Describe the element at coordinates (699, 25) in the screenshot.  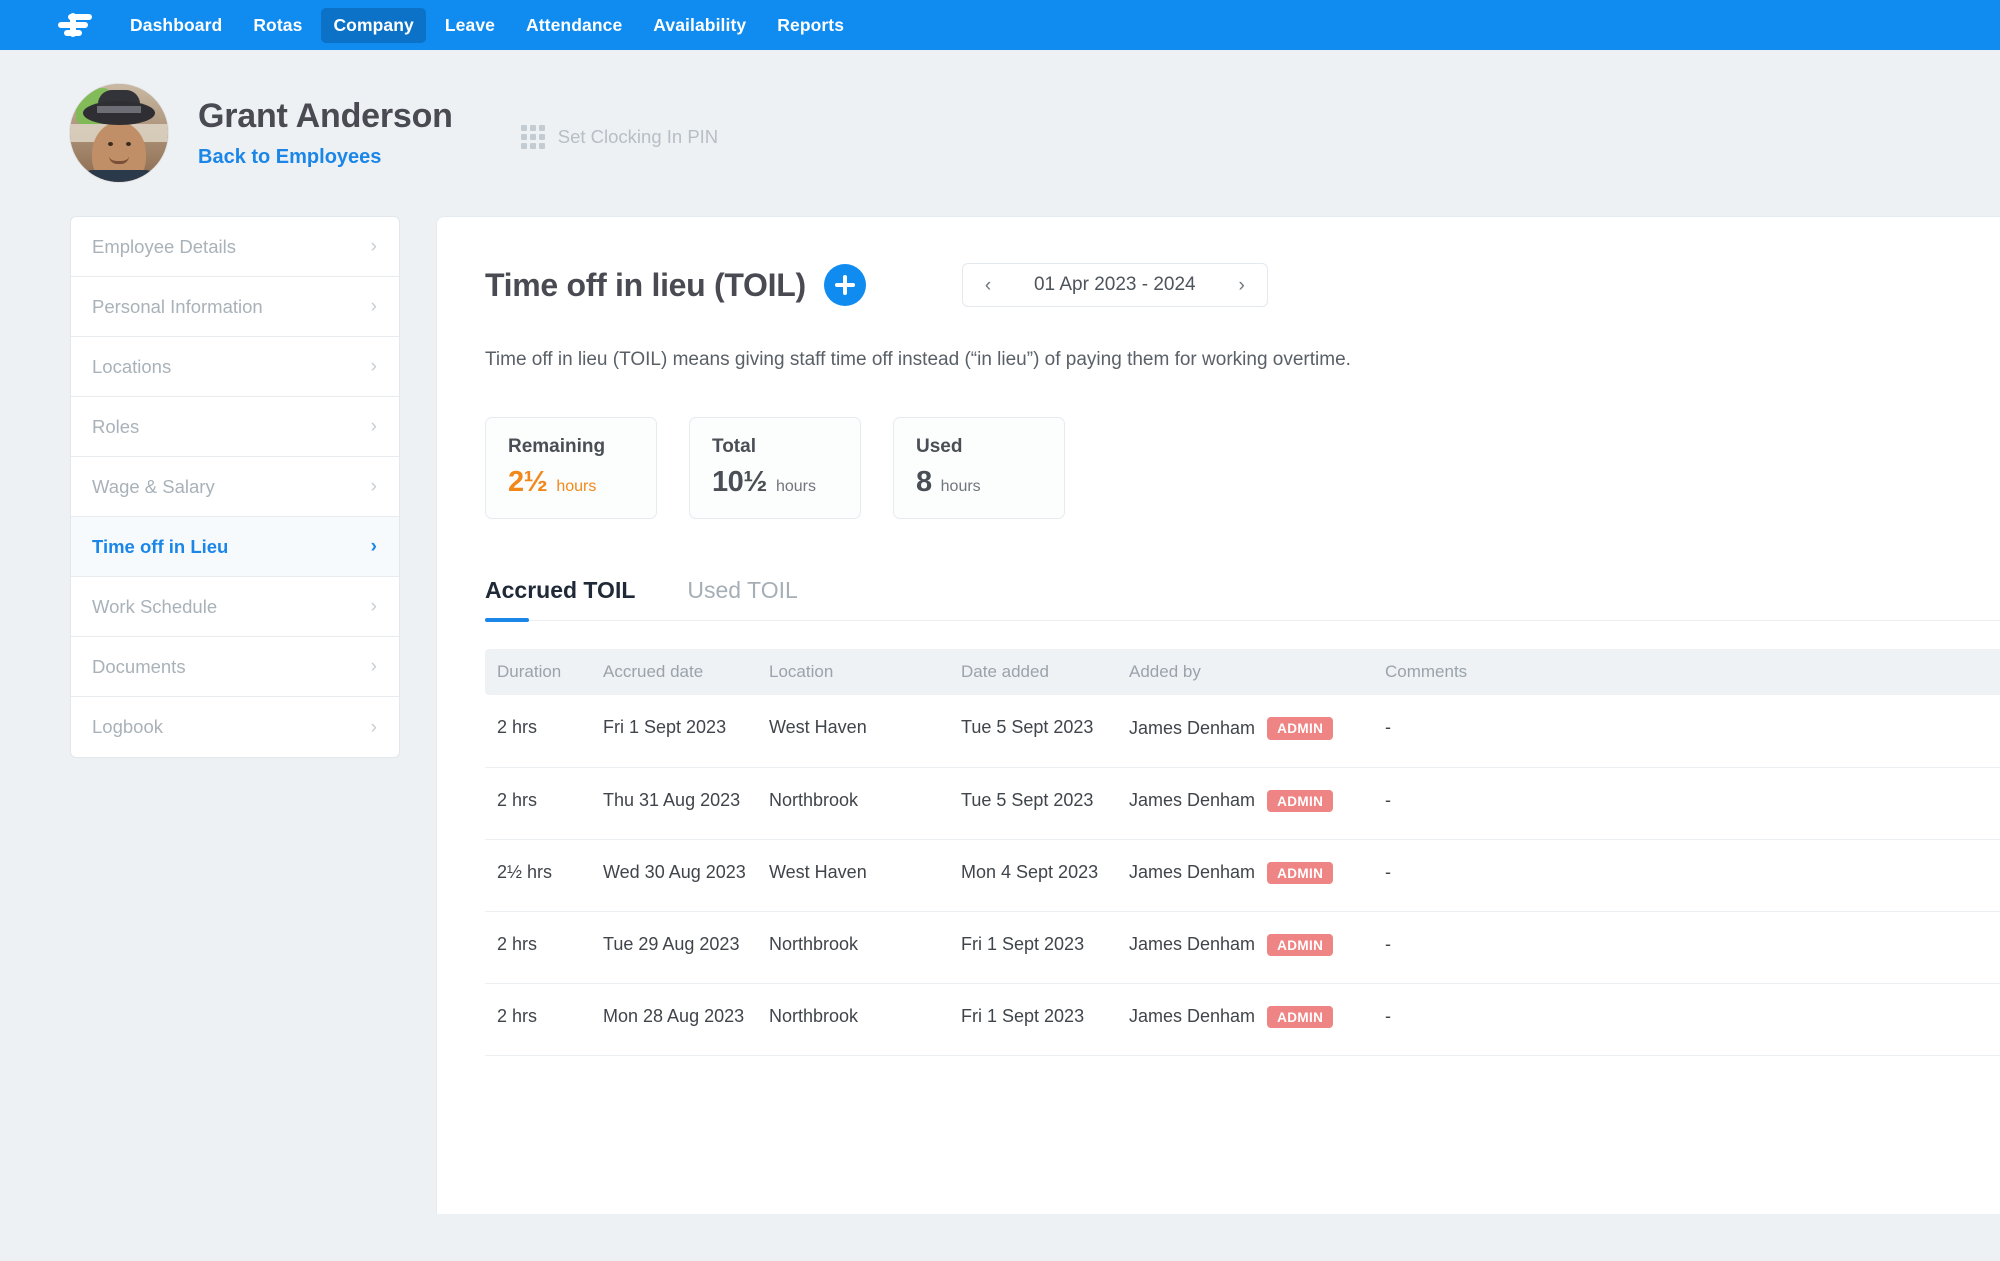
I see `nav-item-availability: Availability` at that location.